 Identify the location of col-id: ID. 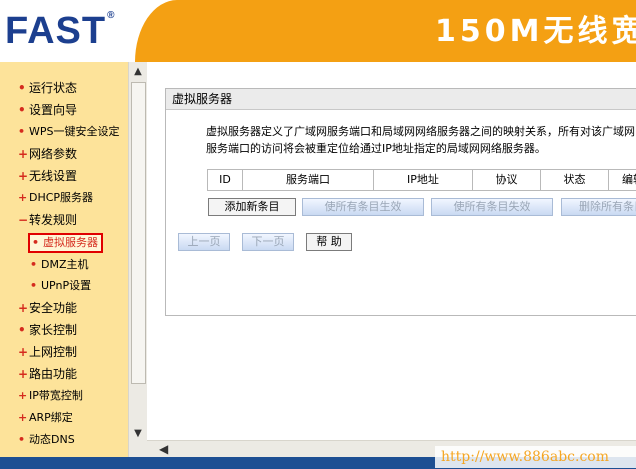
(225, 180).